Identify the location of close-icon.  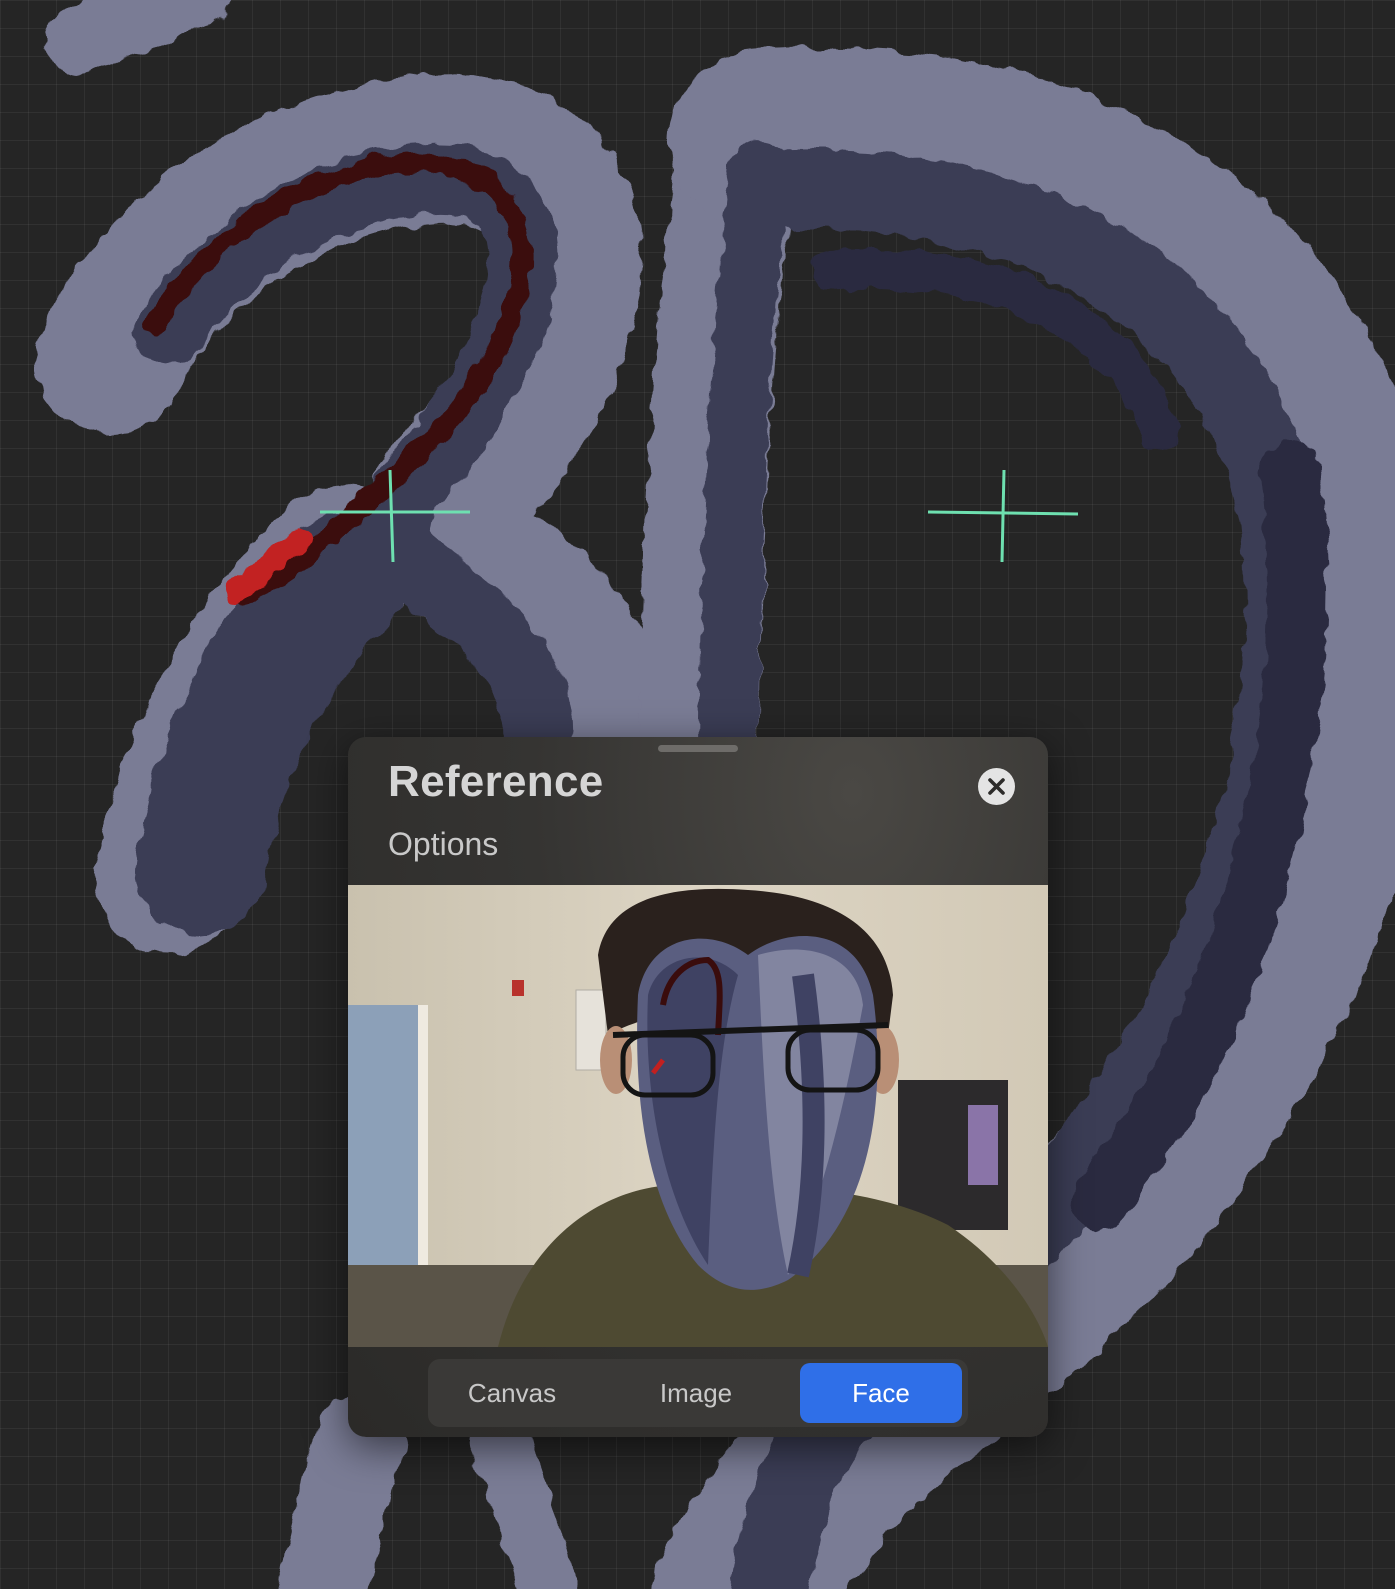
(996, 786).